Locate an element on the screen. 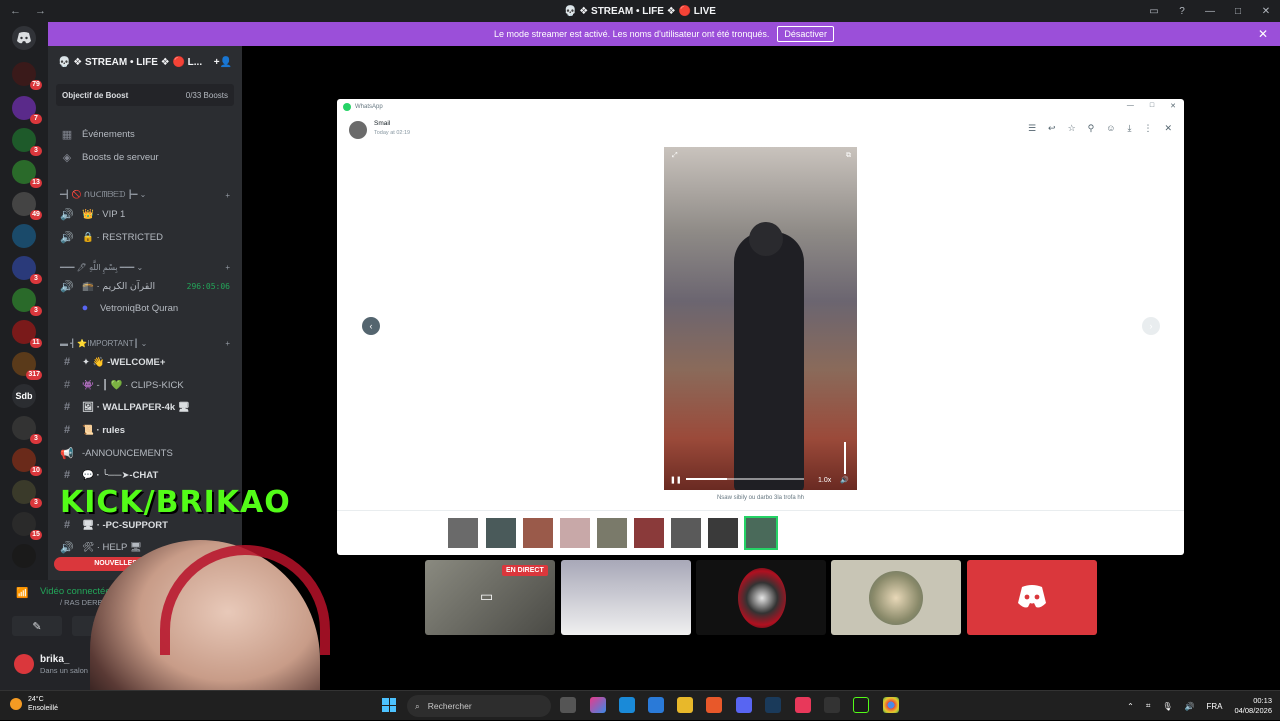  steam-icon is located at coordinates (773, 705).